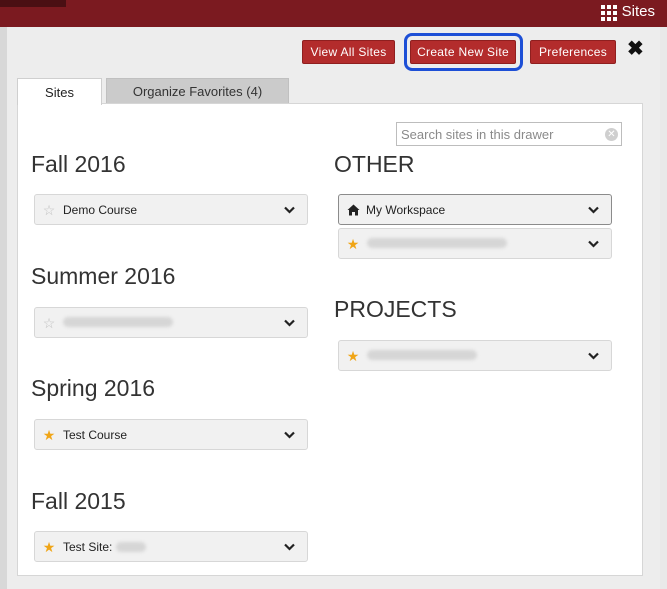 This screenshot has width=667, height=589. What do you see at coordinates (348, 52) in the screenshot?
I see `view-all-sites-button: View All Sites` at bounding box center [348, 52].